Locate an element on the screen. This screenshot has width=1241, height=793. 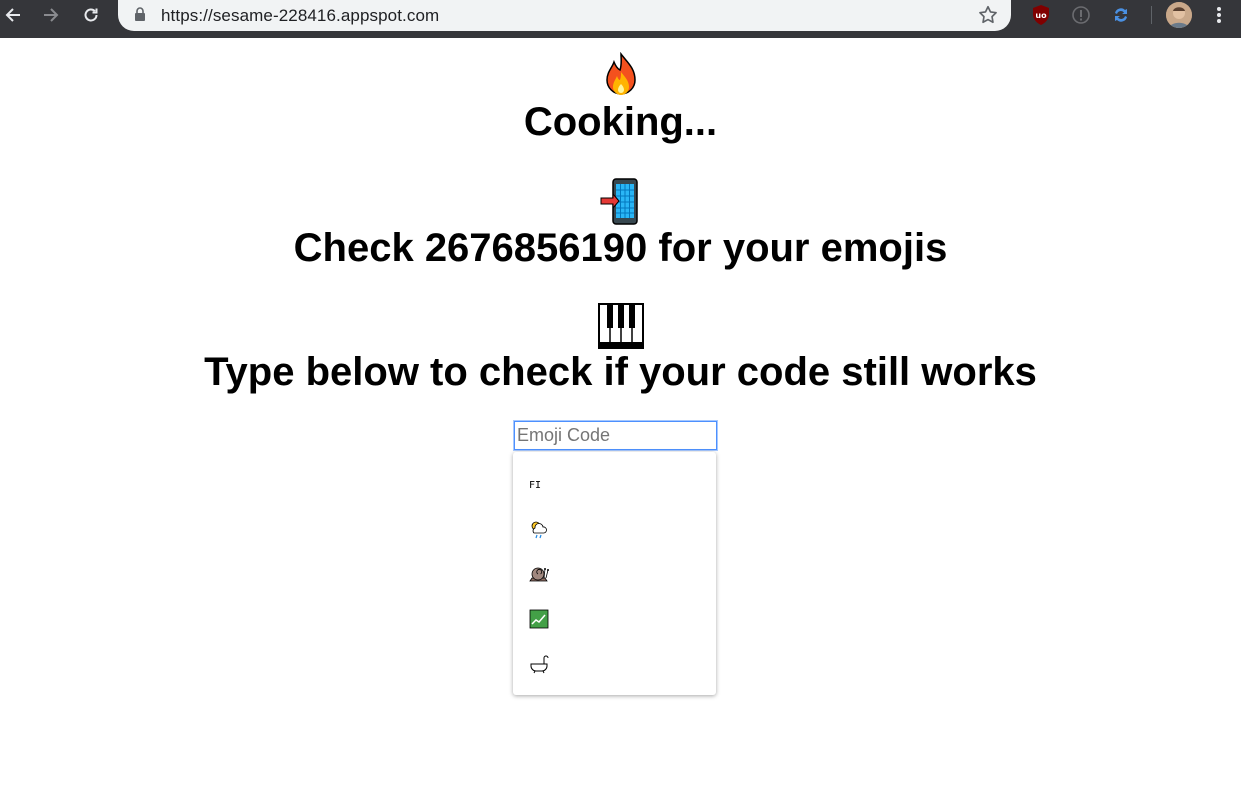
mobile-phone-arrow-icon is located at coordinates (619, 201).